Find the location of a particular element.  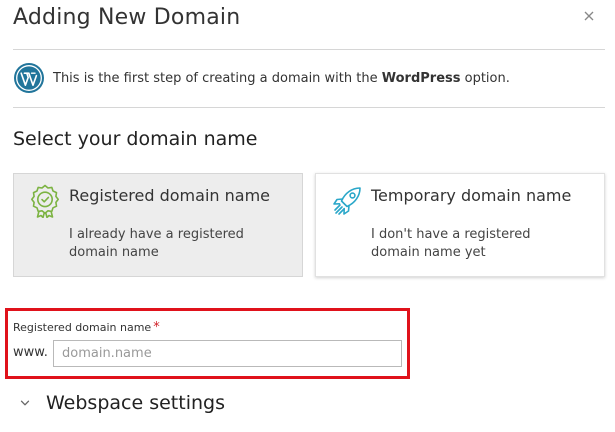

option-title: Registered domain name is located at coordinates (169, 195).